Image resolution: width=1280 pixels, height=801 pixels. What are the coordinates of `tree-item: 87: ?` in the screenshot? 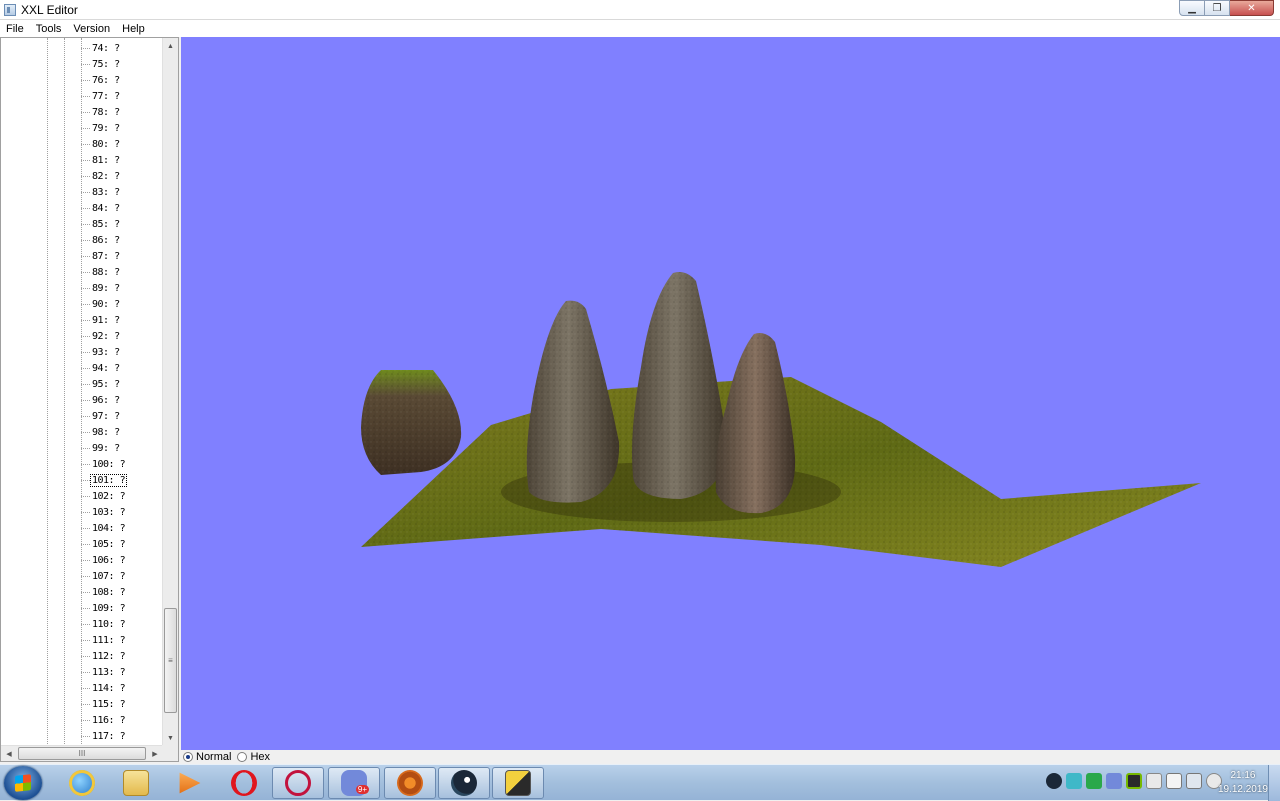 It's located at (103, 256).